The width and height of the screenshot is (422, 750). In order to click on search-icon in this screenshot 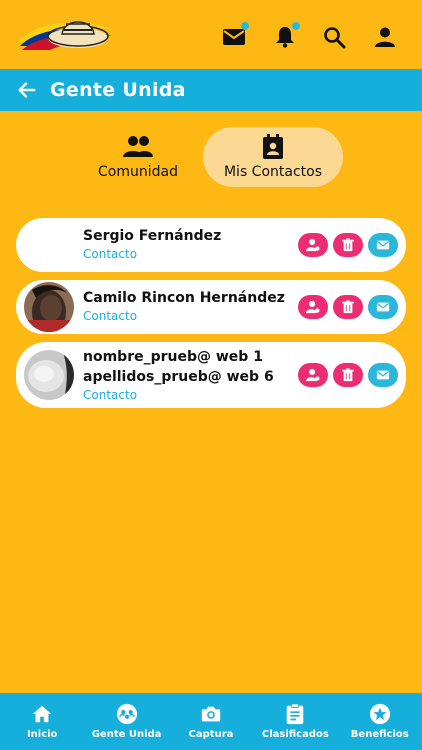, I will do `click(334, 37)`.